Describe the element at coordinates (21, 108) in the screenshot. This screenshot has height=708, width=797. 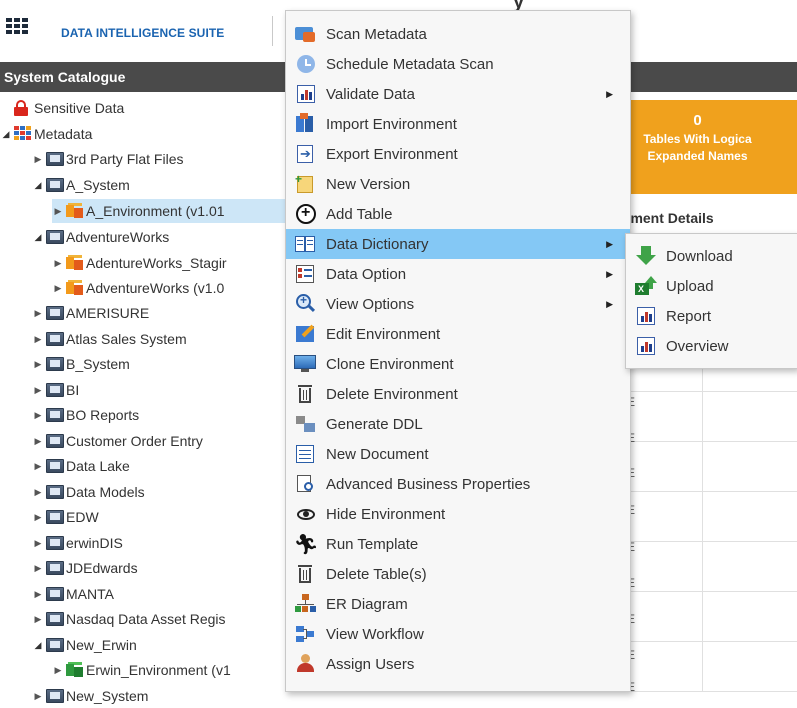
I see `lock-icon` at that location.